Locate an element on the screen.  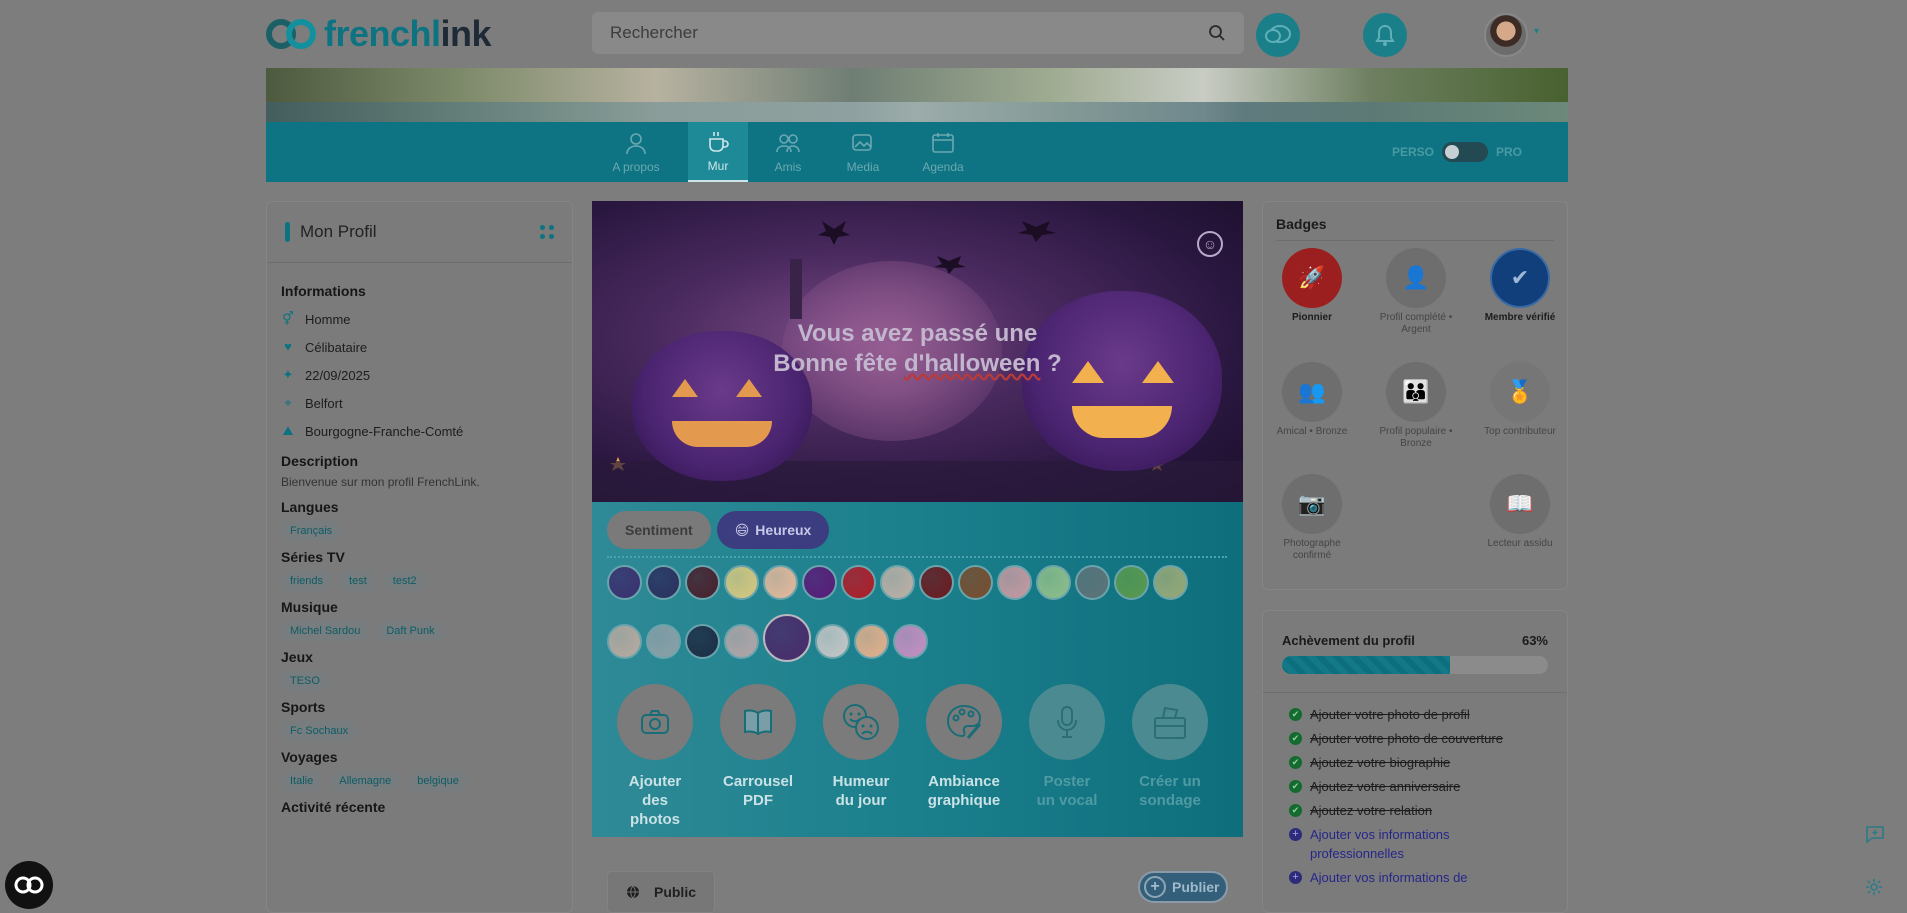
badge-amical: 👥 Amical • Bronze is located at coordinates (1312, 400).